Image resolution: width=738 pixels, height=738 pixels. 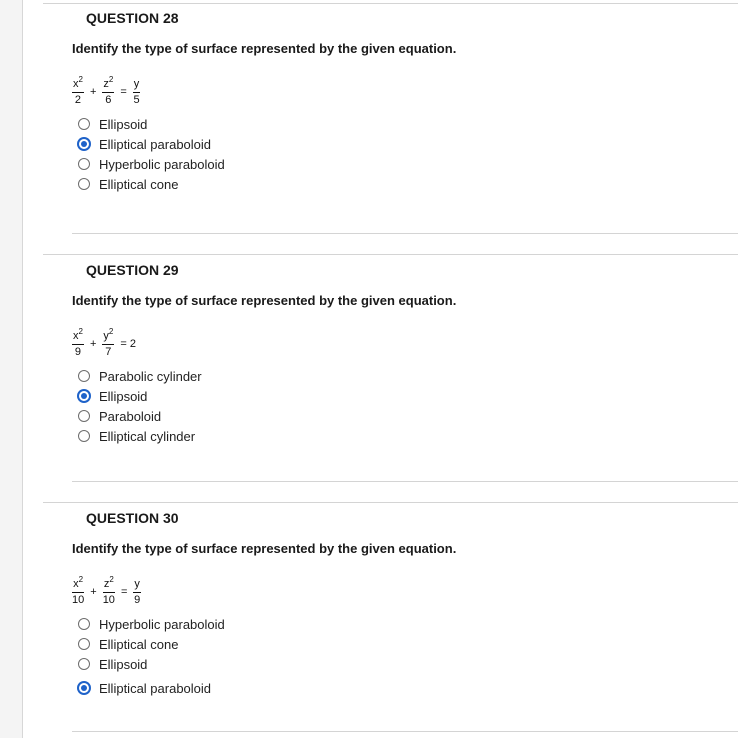 What do you see at coordinates (150, 376) in the screenshot?
I see `option-label: Parabolic cylinder` at bounding box center [150, 376].